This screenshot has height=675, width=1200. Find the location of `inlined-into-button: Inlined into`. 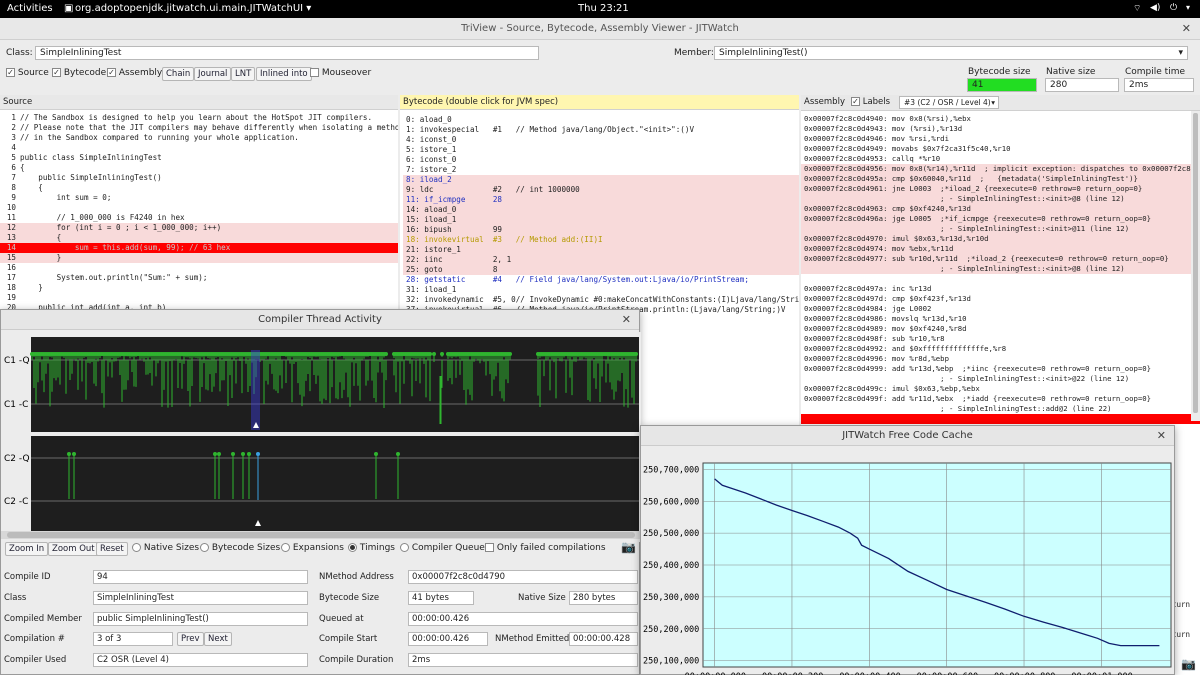

inlined-into-button: Inlined into is located at coordinates (284, 74).